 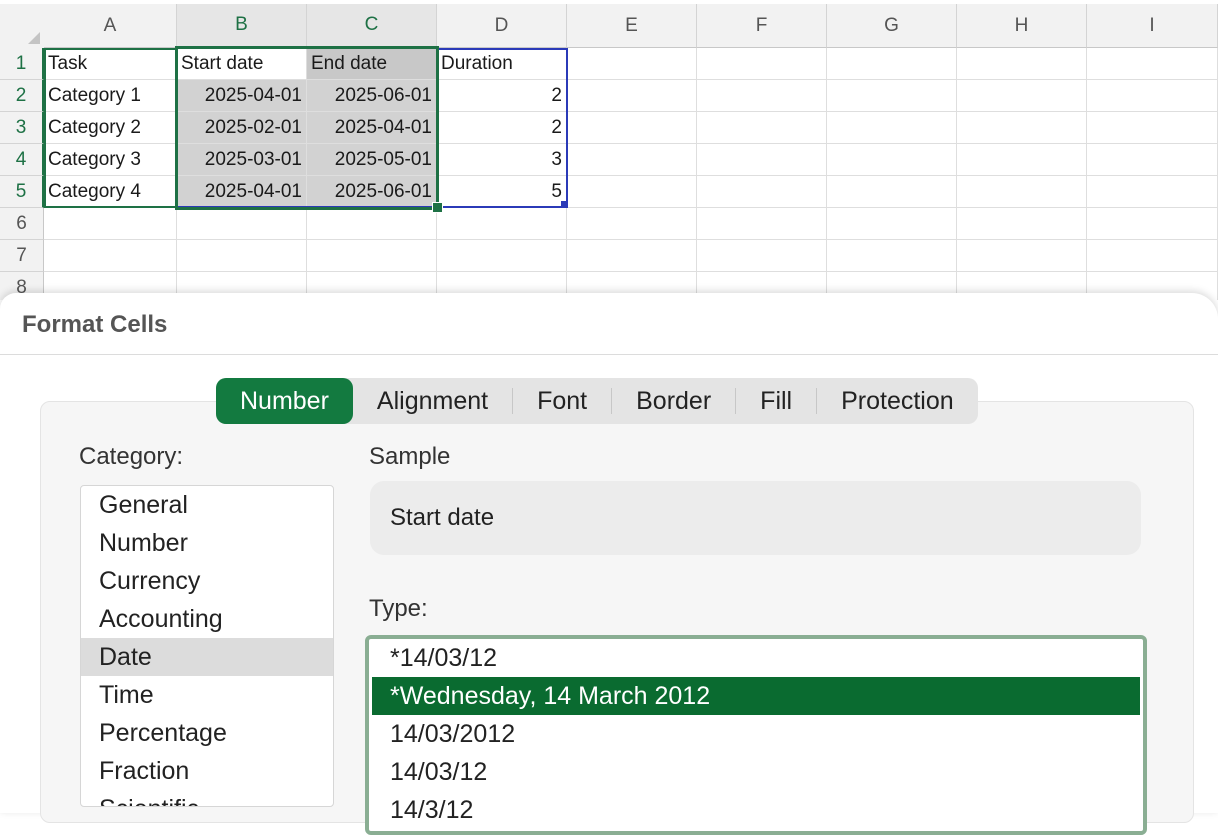 I want to click on cell-g3, so click(x=892, y=128).